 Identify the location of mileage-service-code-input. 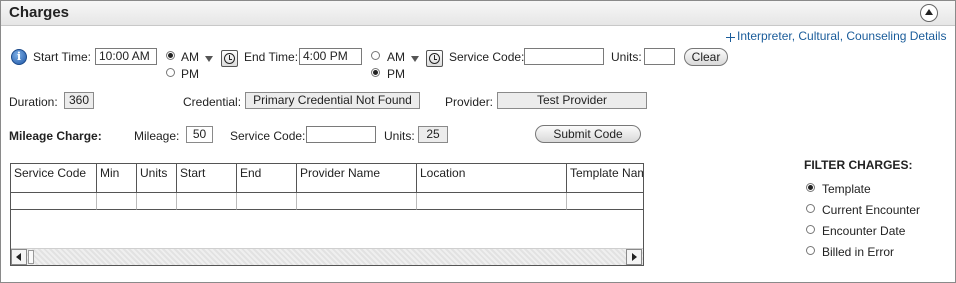
(341, 134).